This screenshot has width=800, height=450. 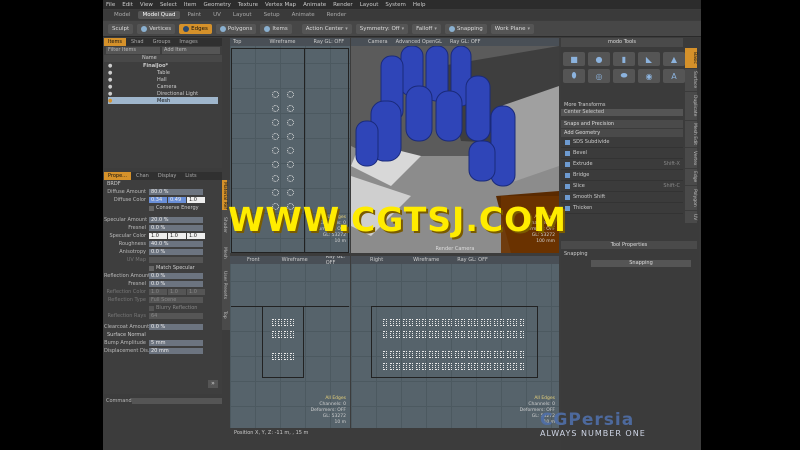 I want to click on reflection-amount-field: 0.0 %, so click(x=176, y=276).